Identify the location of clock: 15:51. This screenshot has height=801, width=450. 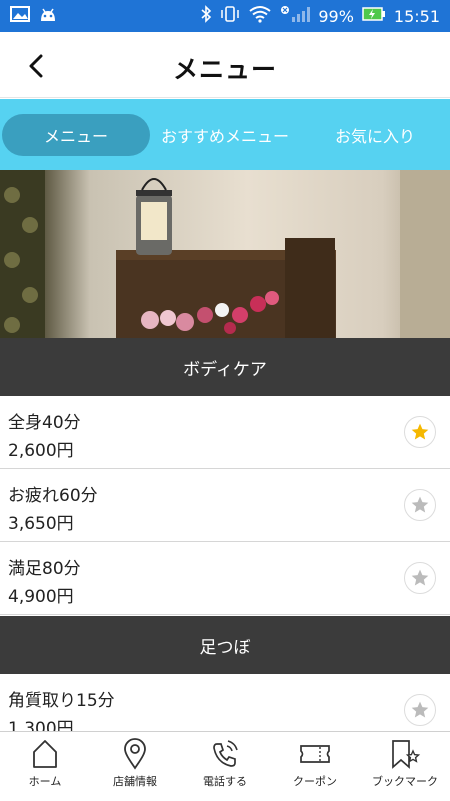
(416, 16).